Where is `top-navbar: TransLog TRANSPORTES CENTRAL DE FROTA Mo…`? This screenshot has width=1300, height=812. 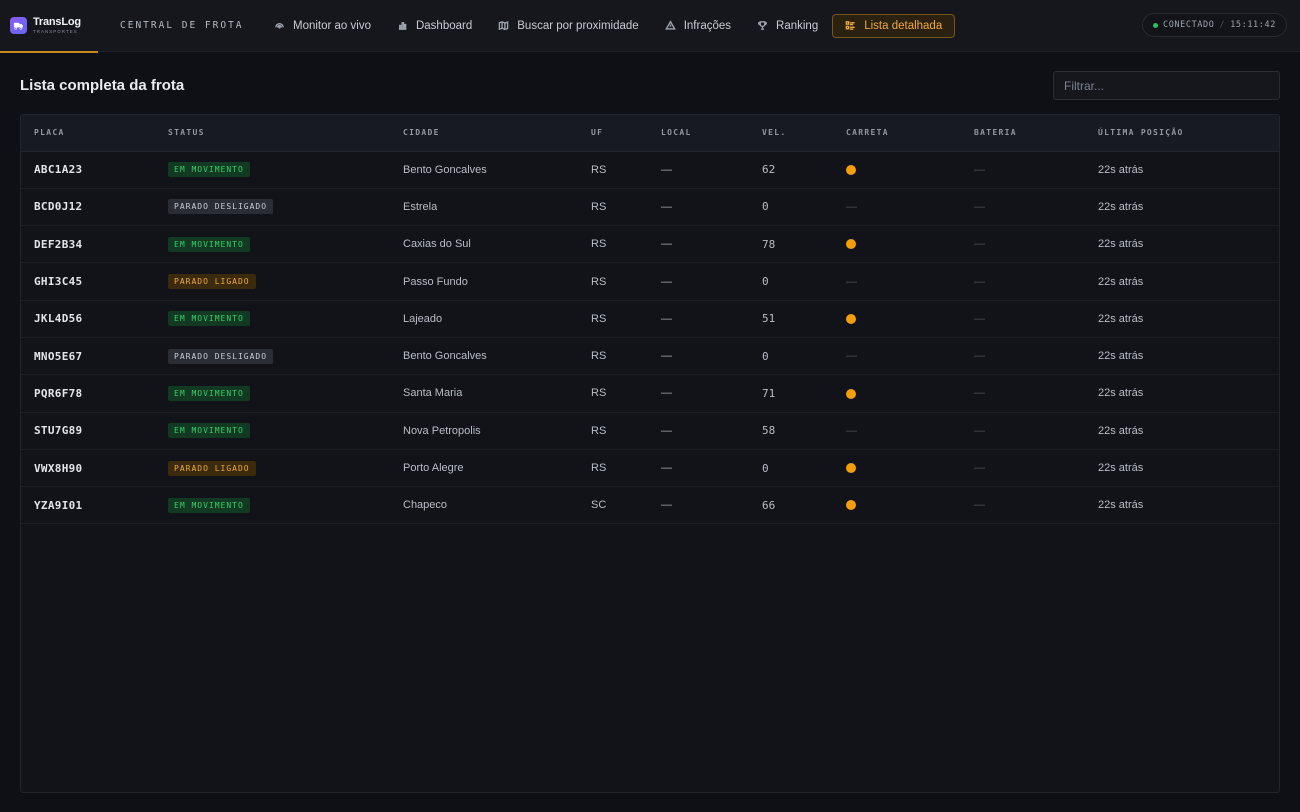
top-navbar: TransLog TRANSPORTES CENTRAL DE FROTA Mo… is located at coordinates (650, 26).